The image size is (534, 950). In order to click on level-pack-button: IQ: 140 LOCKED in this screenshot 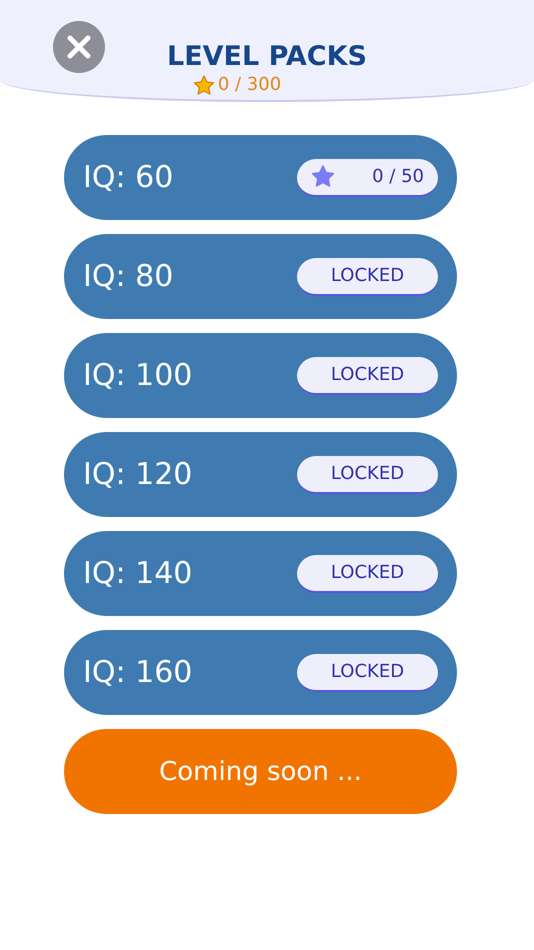, I will do `click(260, 573)`.